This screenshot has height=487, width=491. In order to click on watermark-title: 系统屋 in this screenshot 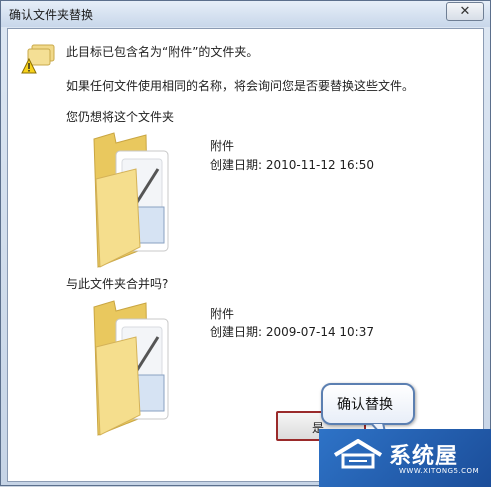, I will do `click(424, 456)`.